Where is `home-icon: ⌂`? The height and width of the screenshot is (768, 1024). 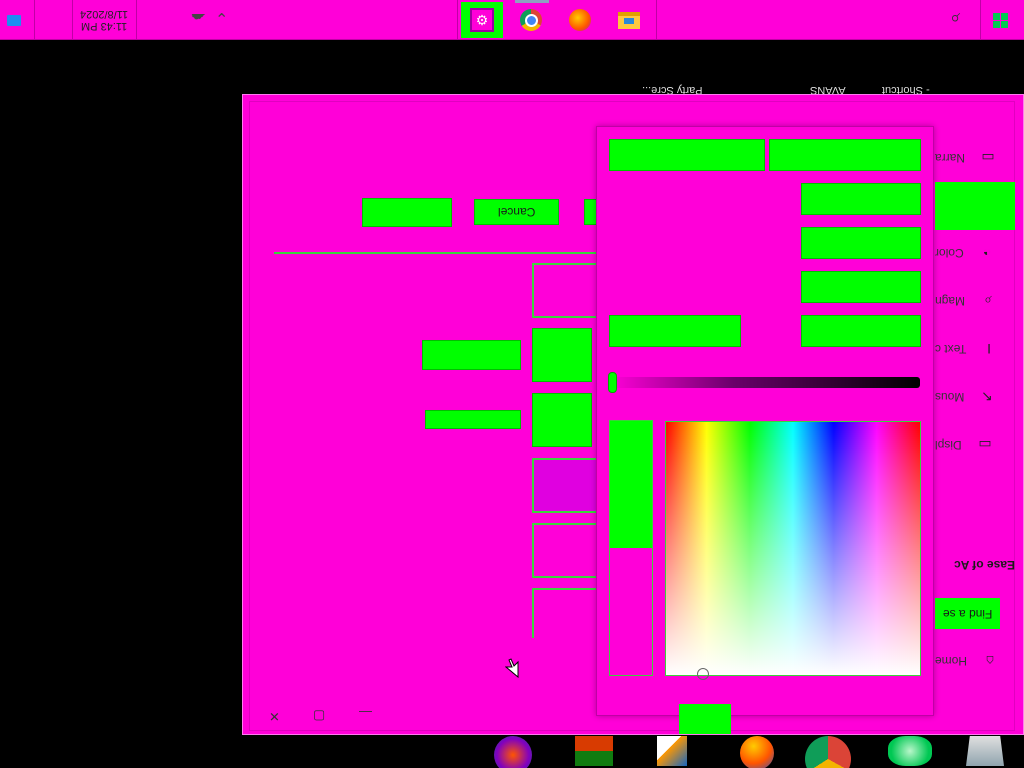
home-icon: ⌂ is located at coordinates (990, 661).